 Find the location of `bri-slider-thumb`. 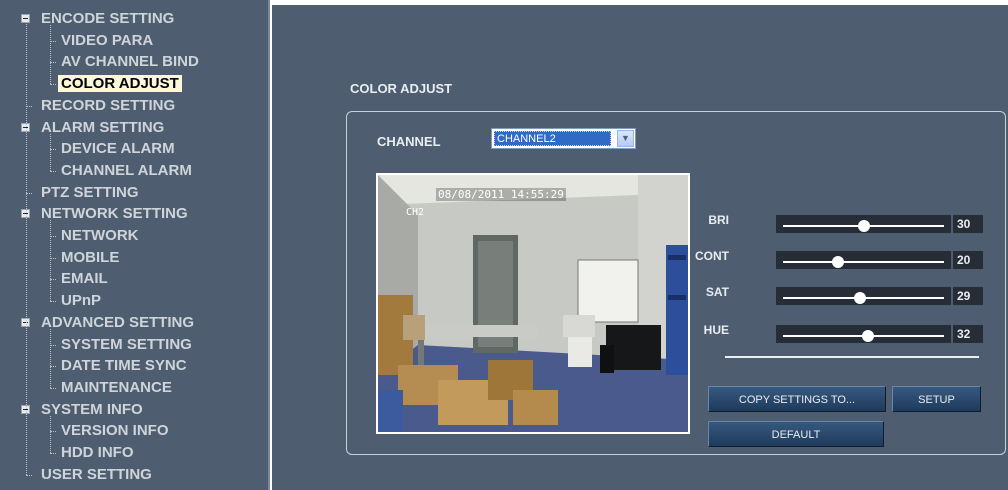

bri-slider-thumb is located at coordinates (863, 226).